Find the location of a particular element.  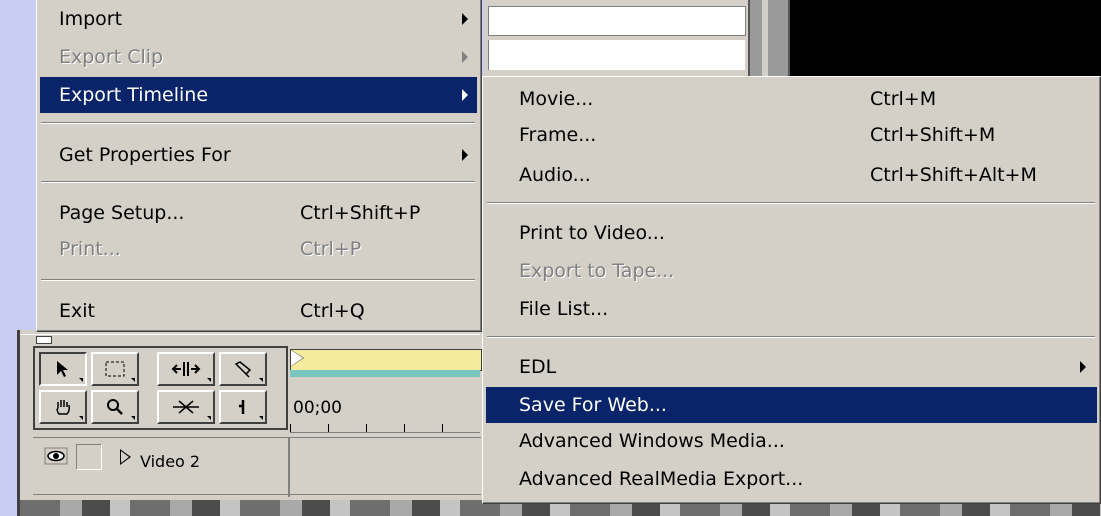

menu-item-shortcut: Ctrl+P is located at coordinates (331, 249).